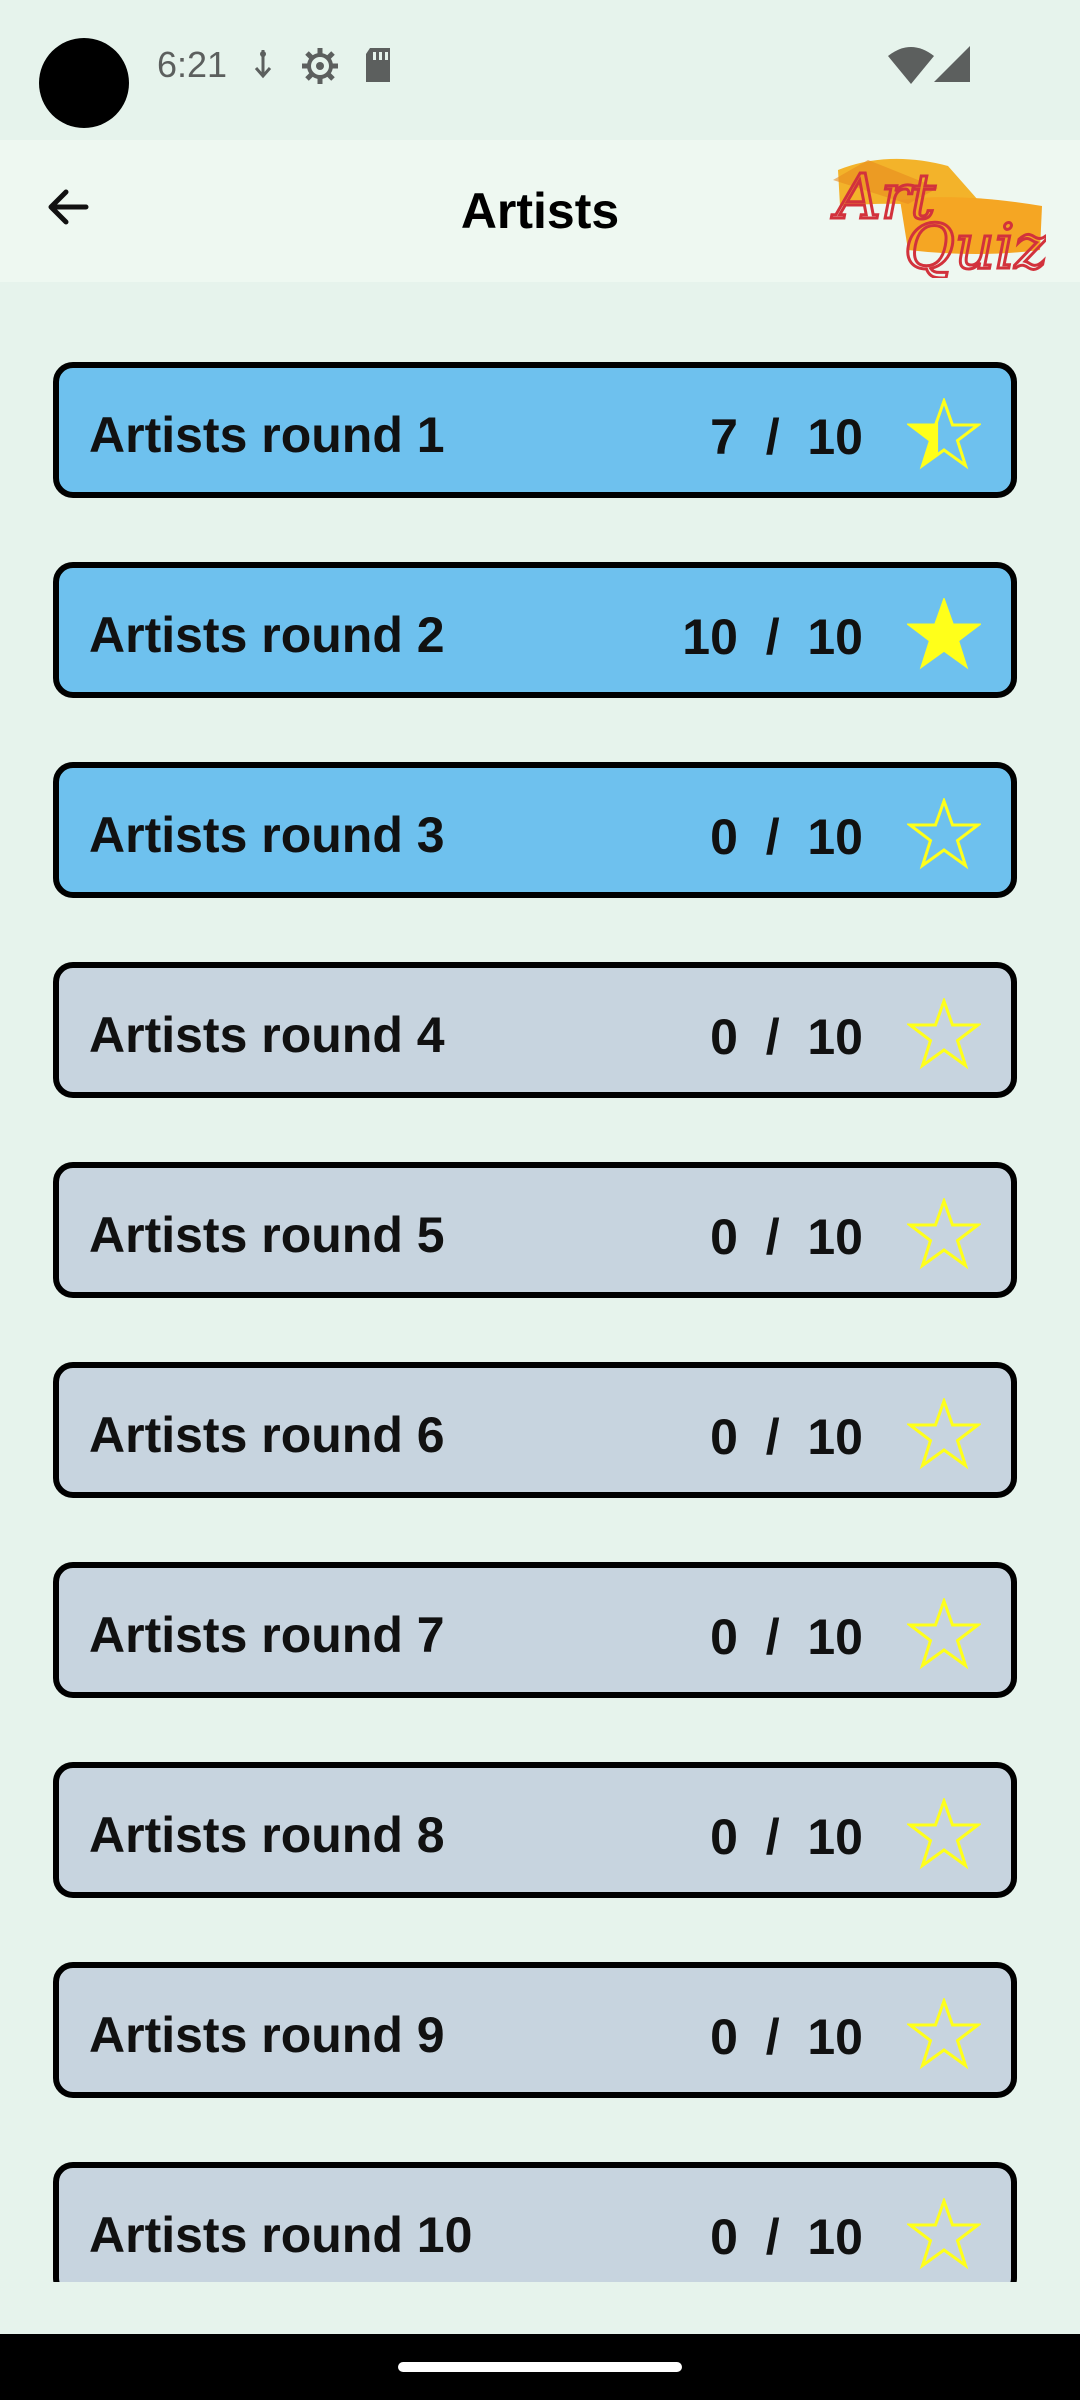 This screenshot has height=2400, width=1080. What do you see at coordinates (944, 434) in the screenshot?
I see `star-half-icon` at bounding box center [944, 434].